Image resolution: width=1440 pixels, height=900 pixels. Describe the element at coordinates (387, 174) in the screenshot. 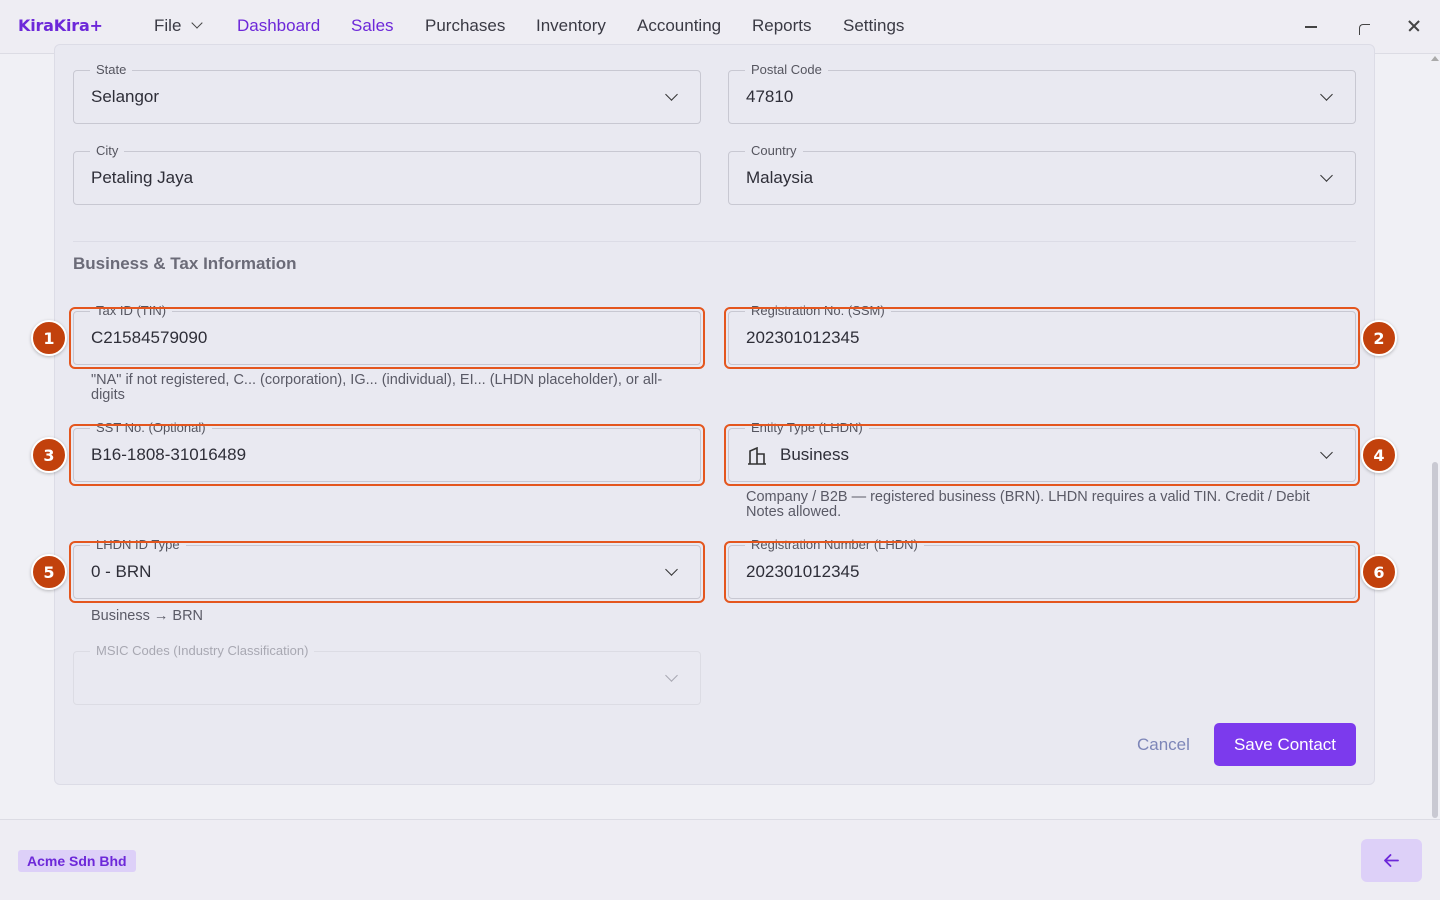

I see `city-field: City Petaling Jaya` at that location.